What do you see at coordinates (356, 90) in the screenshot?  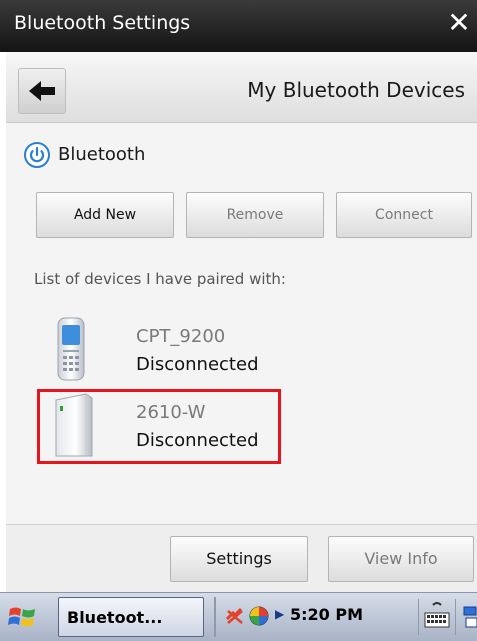 I see `page-title: My Bluetooth Devices` at bounding box center [356, 90].